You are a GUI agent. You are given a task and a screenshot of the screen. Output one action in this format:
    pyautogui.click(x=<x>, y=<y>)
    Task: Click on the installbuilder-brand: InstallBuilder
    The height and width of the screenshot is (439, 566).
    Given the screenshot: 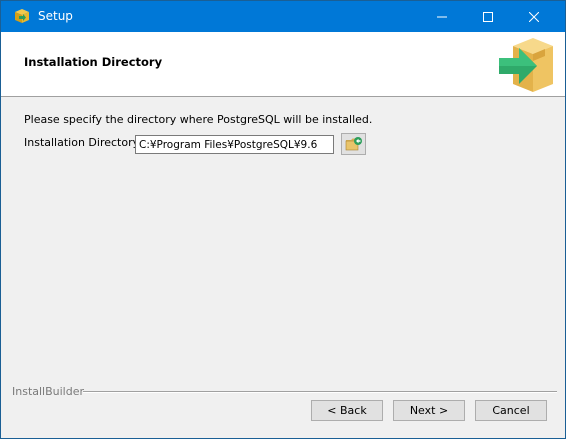 What is the action you would take?
    pyautogui.click(x=48, y=391)
    